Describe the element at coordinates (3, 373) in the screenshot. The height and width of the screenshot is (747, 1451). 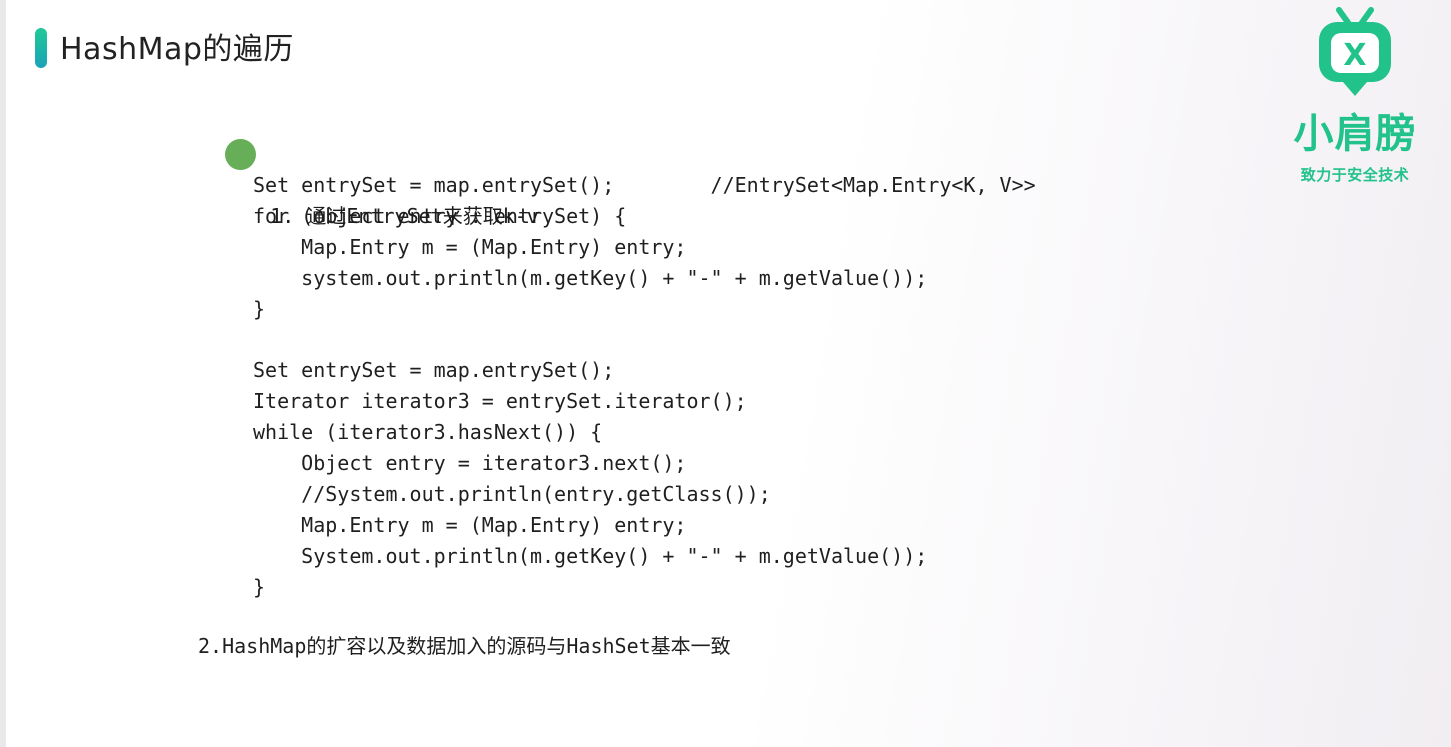
I see `left-edge` at that location.